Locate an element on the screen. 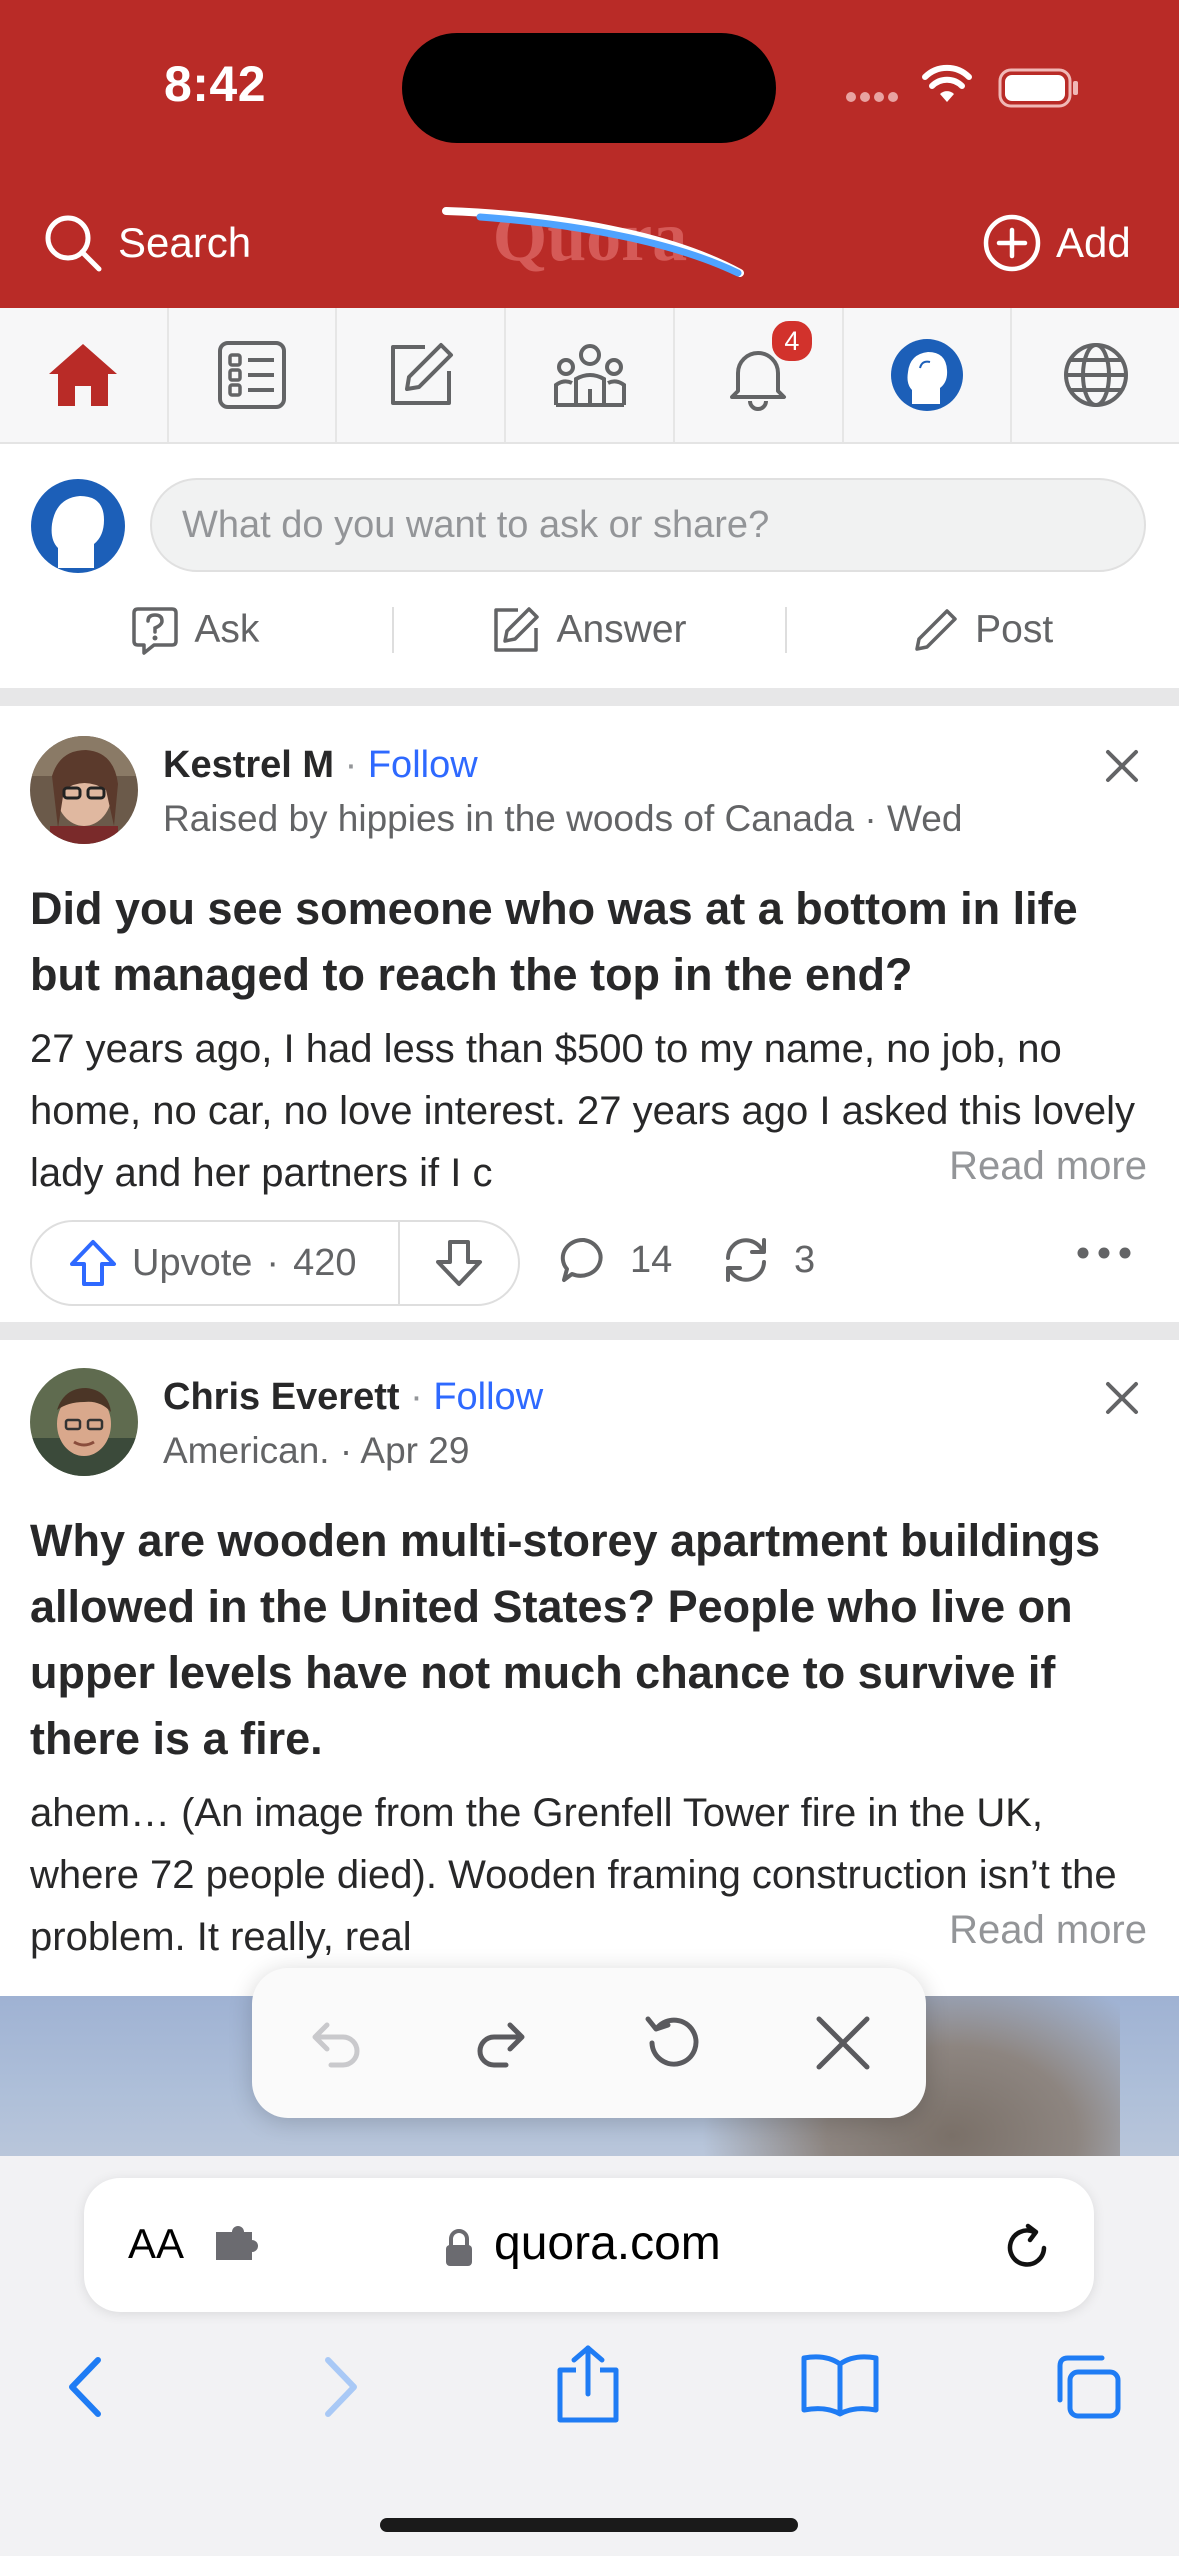  answer-button: Answer is located at coordinates (590, 630).